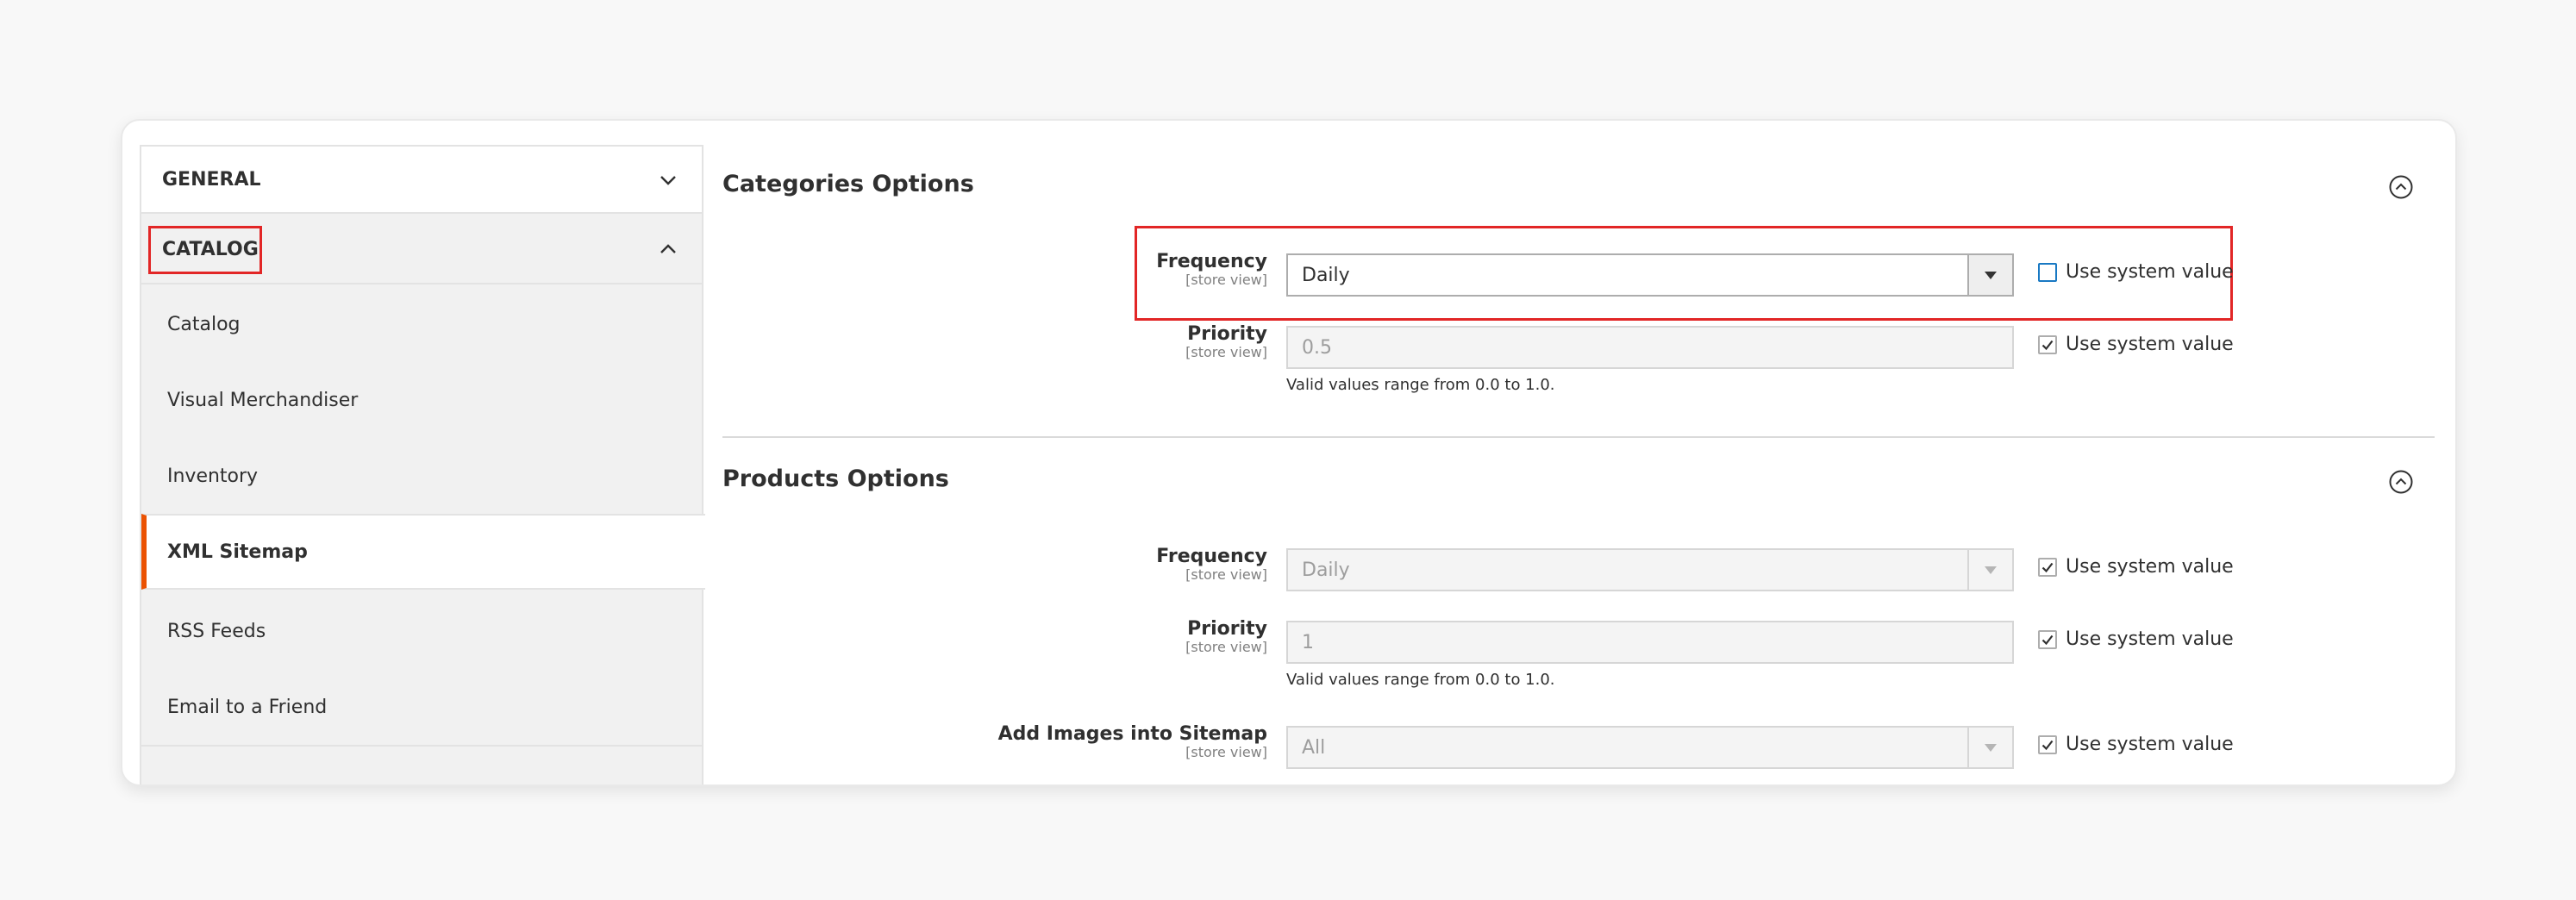 This screenshot has height=900, width=2576. Describe the element at coordinates (421, 250) in the screenshot. I see `sidebar-tab-catalog: CATALOG` at that location.